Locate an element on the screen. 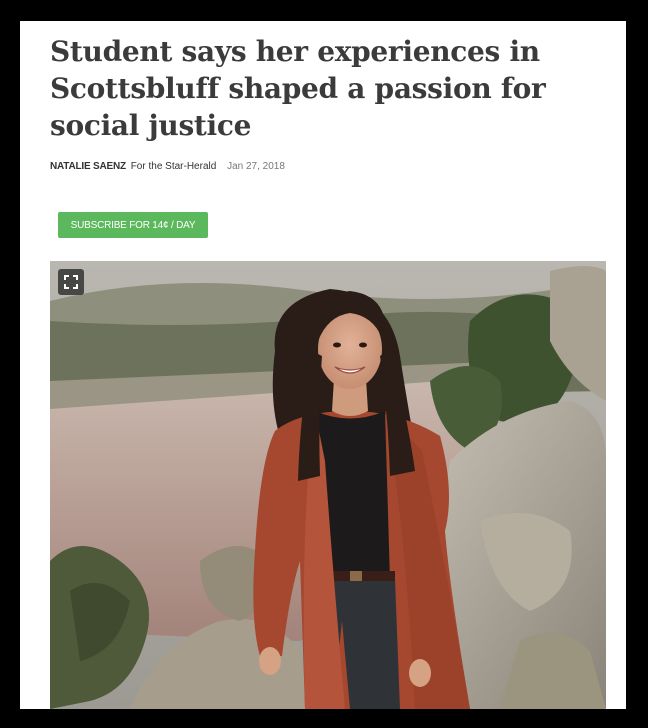 This screenshot has height=728, width=648. publish-date: Jan 27, 2018 is located at coordinates (256, 166).